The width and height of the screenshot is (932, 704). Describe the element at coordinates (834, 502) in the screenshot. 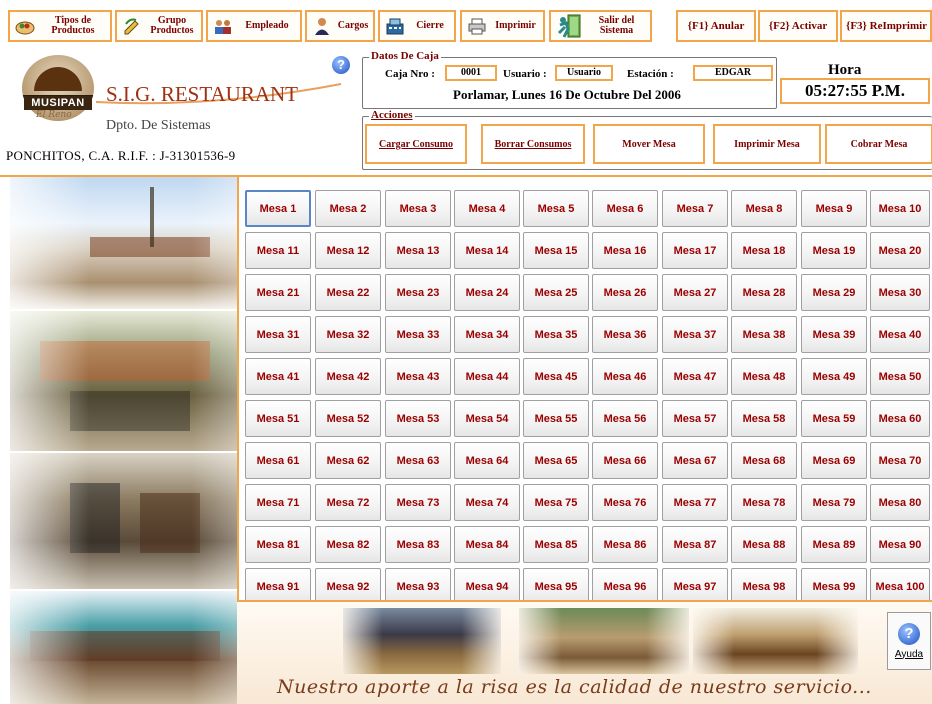

I see `mesa-button-79: Mesa 79` at that location.